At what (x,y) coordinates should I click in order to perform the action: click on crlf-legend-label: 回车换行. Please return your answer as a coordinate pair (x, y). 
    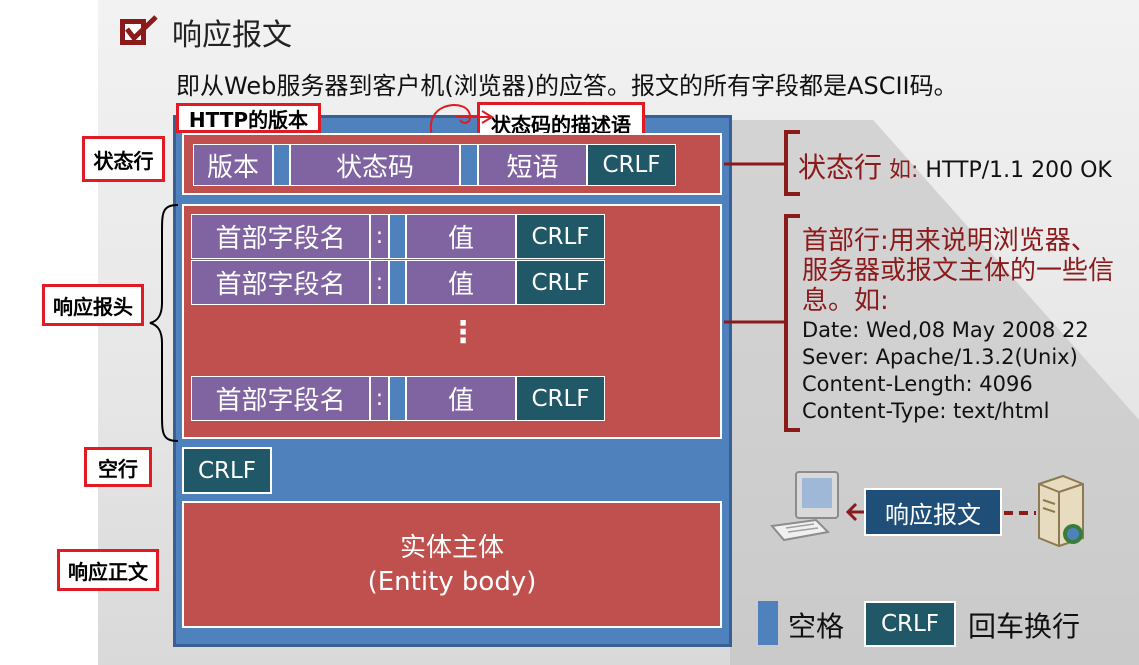
    Looking at the image, I should click on (1024, 626).